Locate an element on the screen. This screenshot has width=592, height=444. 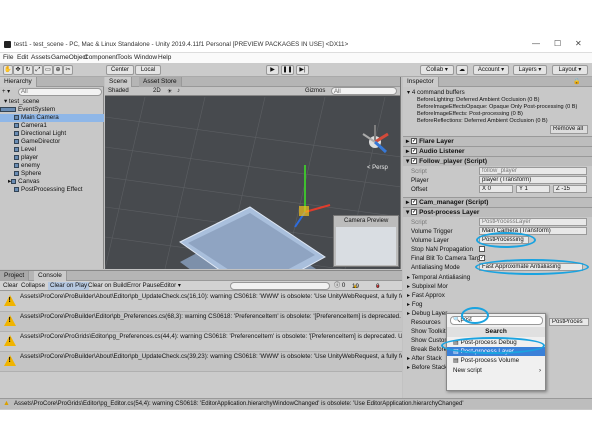
hierarchy-item: player is located at coordinates (52, 158).